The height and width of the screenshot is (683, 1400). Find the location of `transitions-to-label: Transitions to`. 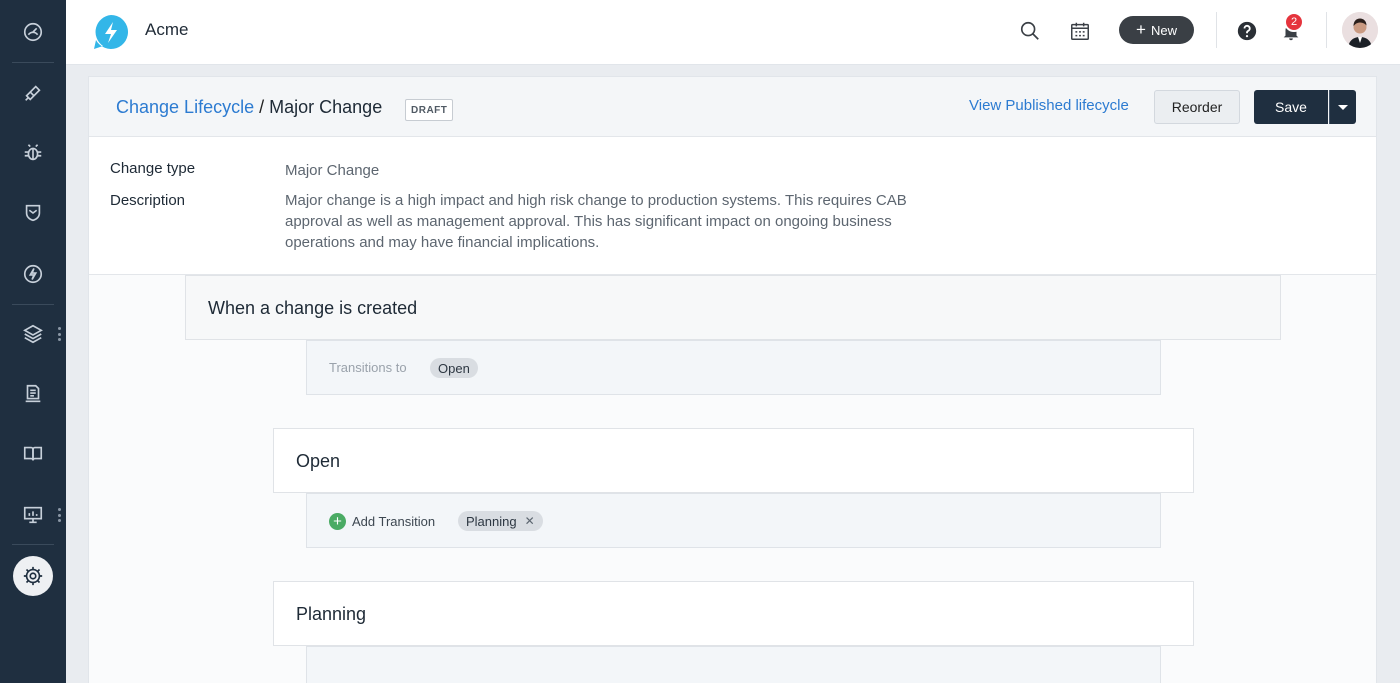

transitions-to-label: Transitions to is located at coordinates (368, 367).